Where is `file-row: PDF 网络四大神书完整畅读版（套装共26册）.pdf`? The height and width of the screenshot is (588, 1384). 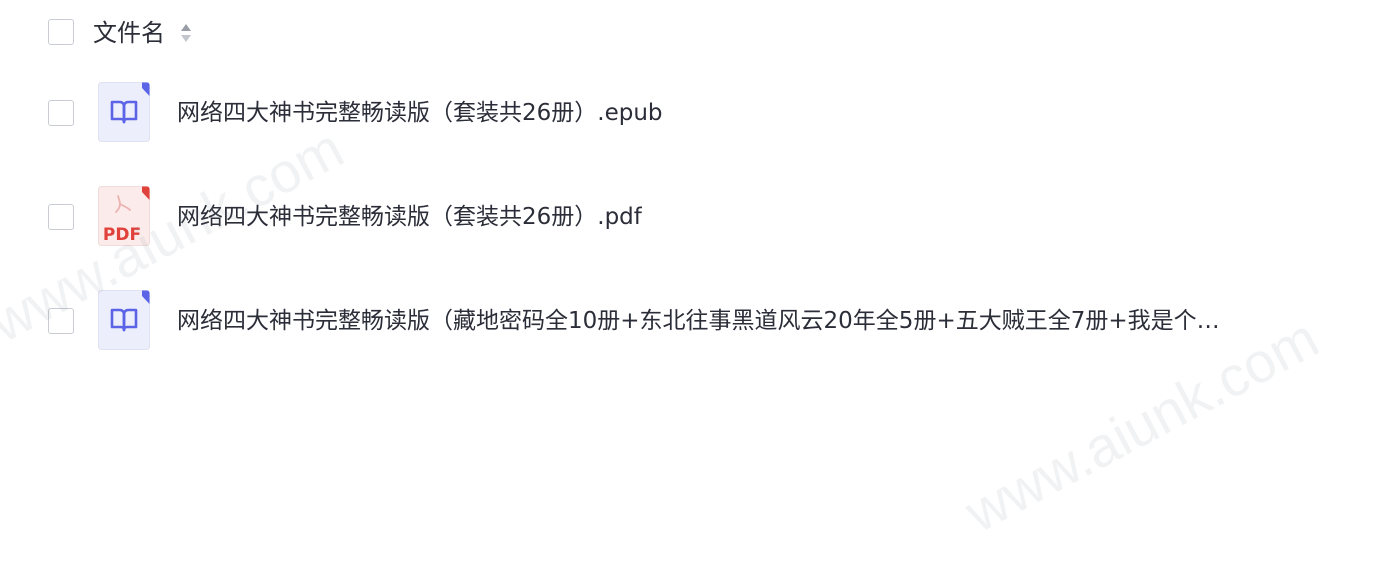 file-row: PDF 网络四大神书完整畅读版（套装共26册）.pdf is located at coordinates (692, 214).